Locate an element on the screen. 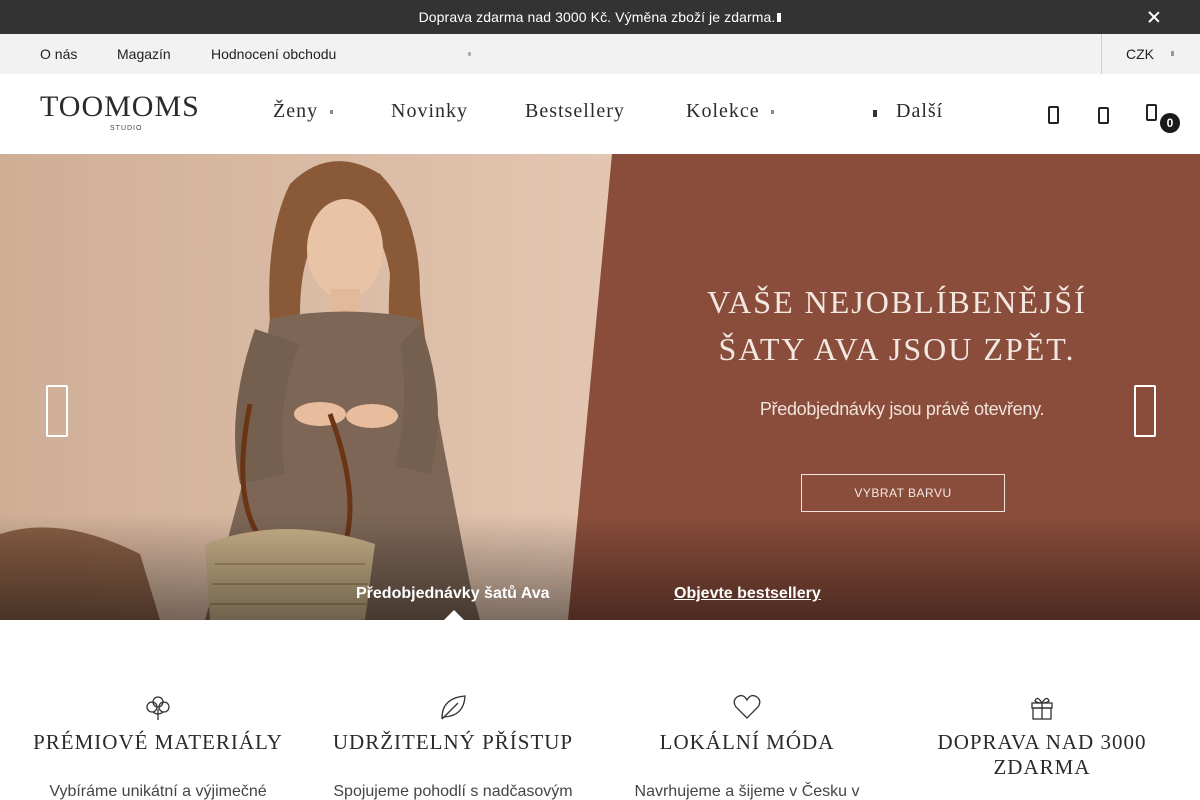 The width and height of the screenshot is (1200, 800). logo-subtitle: STUDIO is located at coordinates (126, 128).